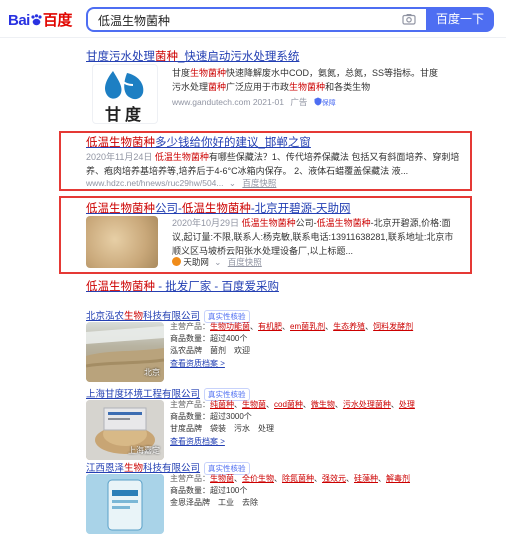 Image resolution: width=506 pixels, height=534 pixels. I want to click on source-icon, so click(176, 261).